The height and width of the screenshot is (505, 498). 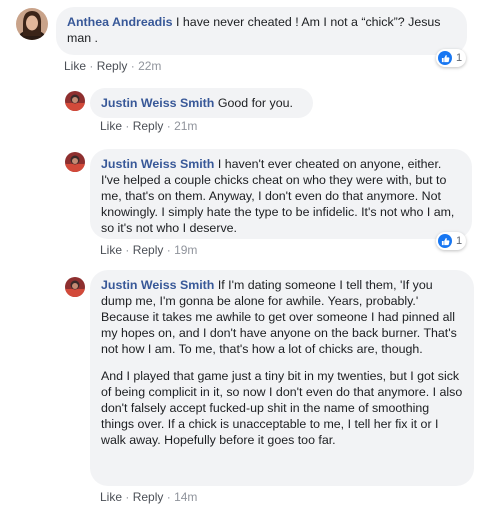 I want to click on comment-timestamp: 21m, so click(x=185, y=126).